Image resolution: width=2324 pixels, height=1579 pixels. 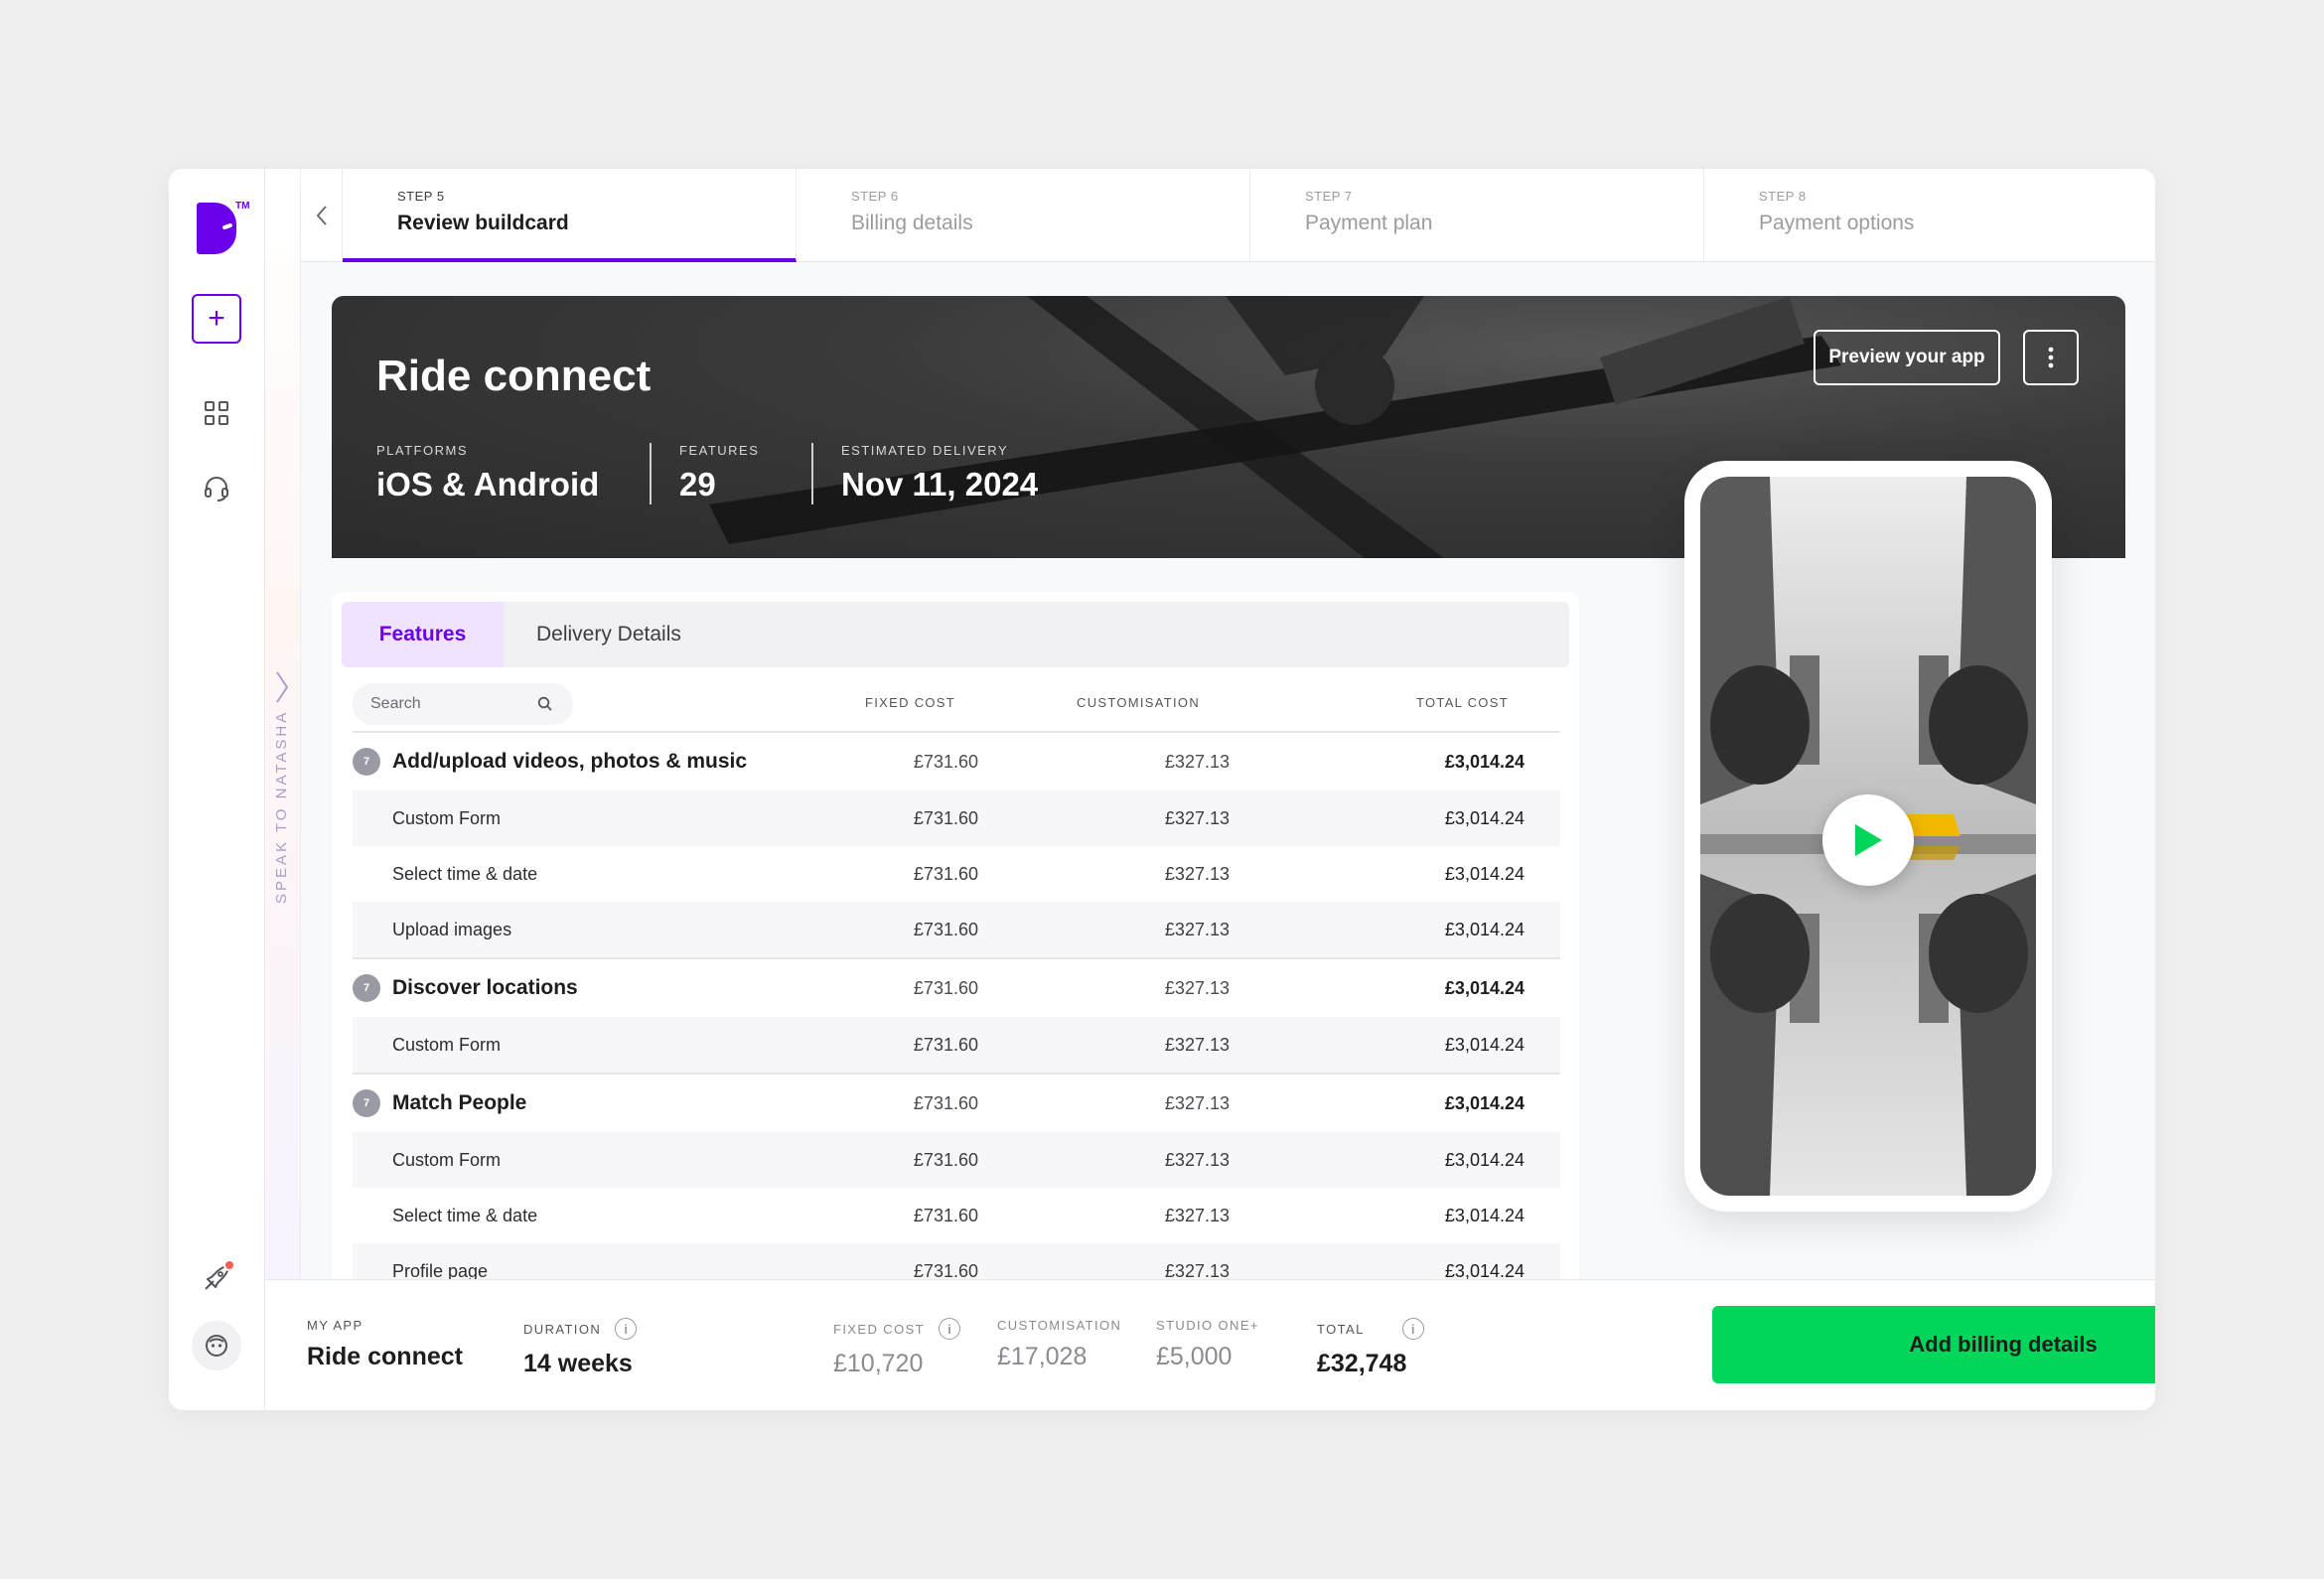 I want to click on notification-badge, so click(x=229, y=1265).